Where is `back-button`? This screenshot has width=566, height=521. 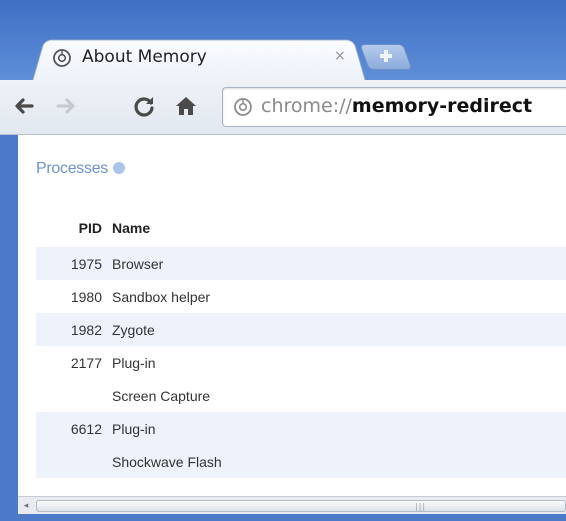
back-button is located at coordinates (24, 106).